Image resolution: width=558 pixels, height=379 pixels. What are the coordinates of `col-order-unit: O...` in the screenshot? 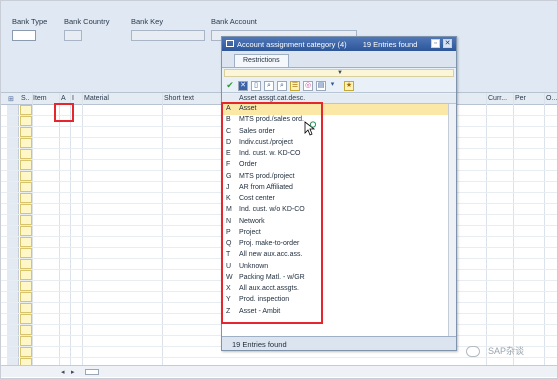 It's located at (551, 98).